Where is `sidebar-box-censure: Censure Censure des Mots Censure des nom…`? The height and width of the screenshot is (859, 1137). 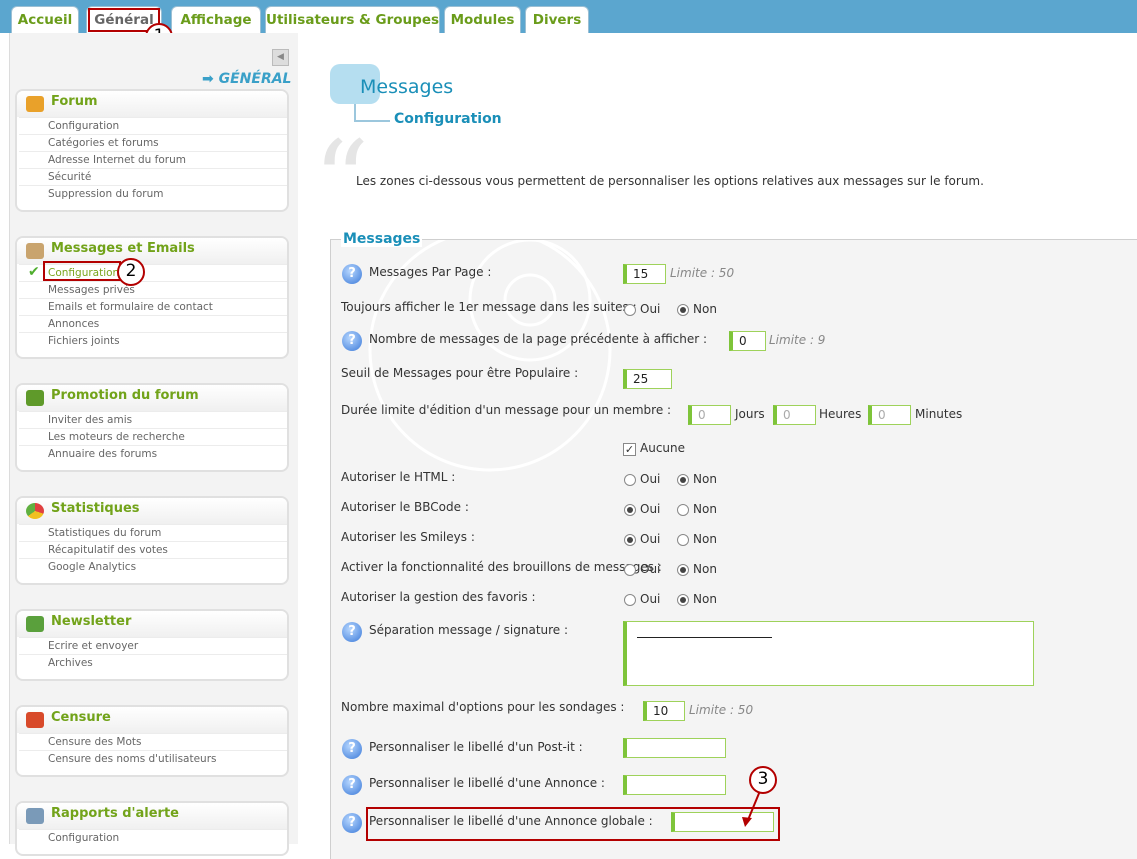
sidebar-box-censure: Censure Censure des Mots Censure des nom… is located at coordinates (152, 741).